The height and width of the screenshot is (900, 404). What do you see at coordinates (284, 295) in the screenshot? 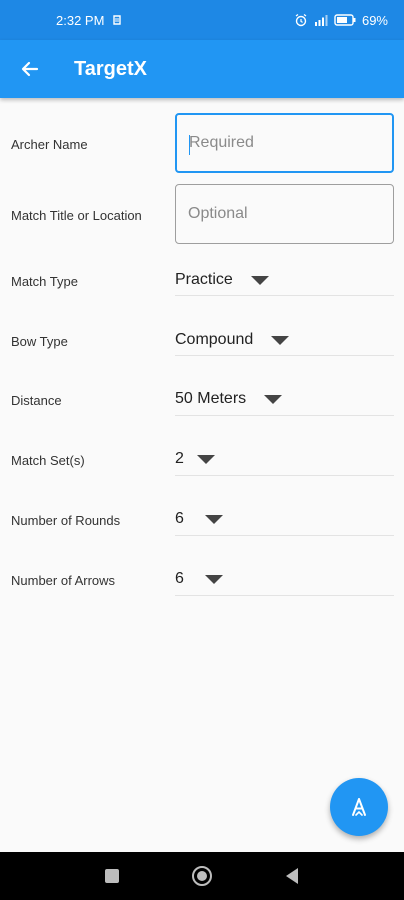
I see `match-type-underline` at bounding box center [284, 295].